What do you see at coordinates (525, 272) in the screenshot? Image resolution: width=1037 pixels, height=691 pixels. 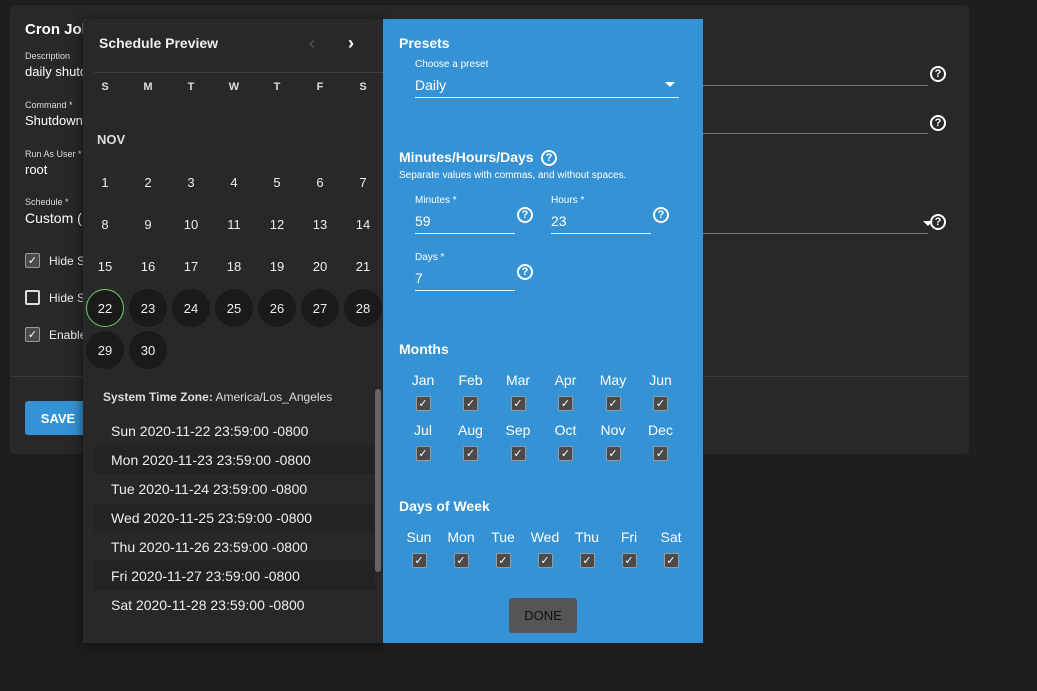 I see `days-help-icon: ?` at bounding box center [525, 272].